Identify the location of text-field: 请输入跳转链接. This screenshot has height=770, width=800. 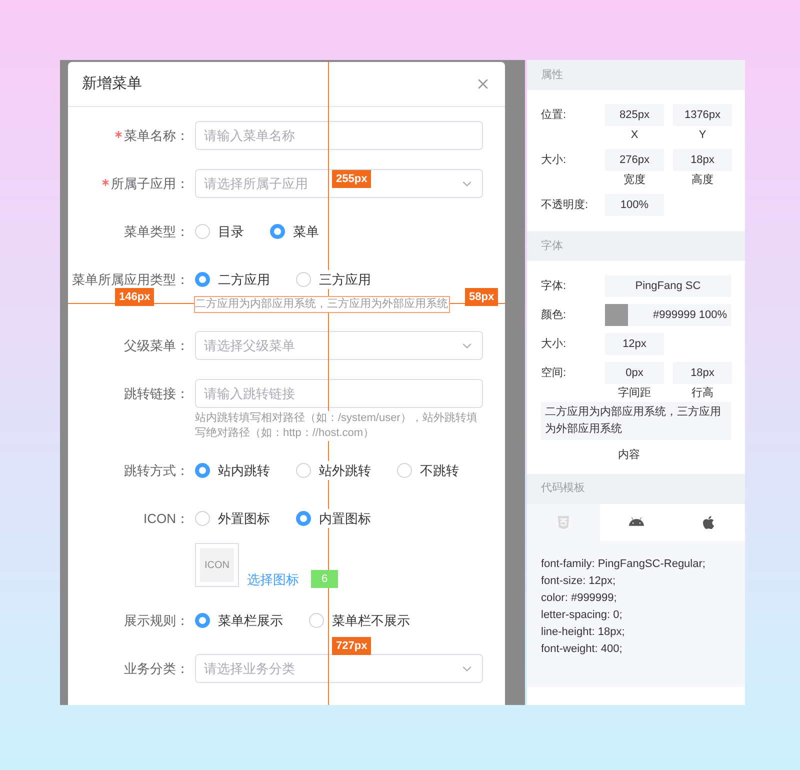
(339, 393).